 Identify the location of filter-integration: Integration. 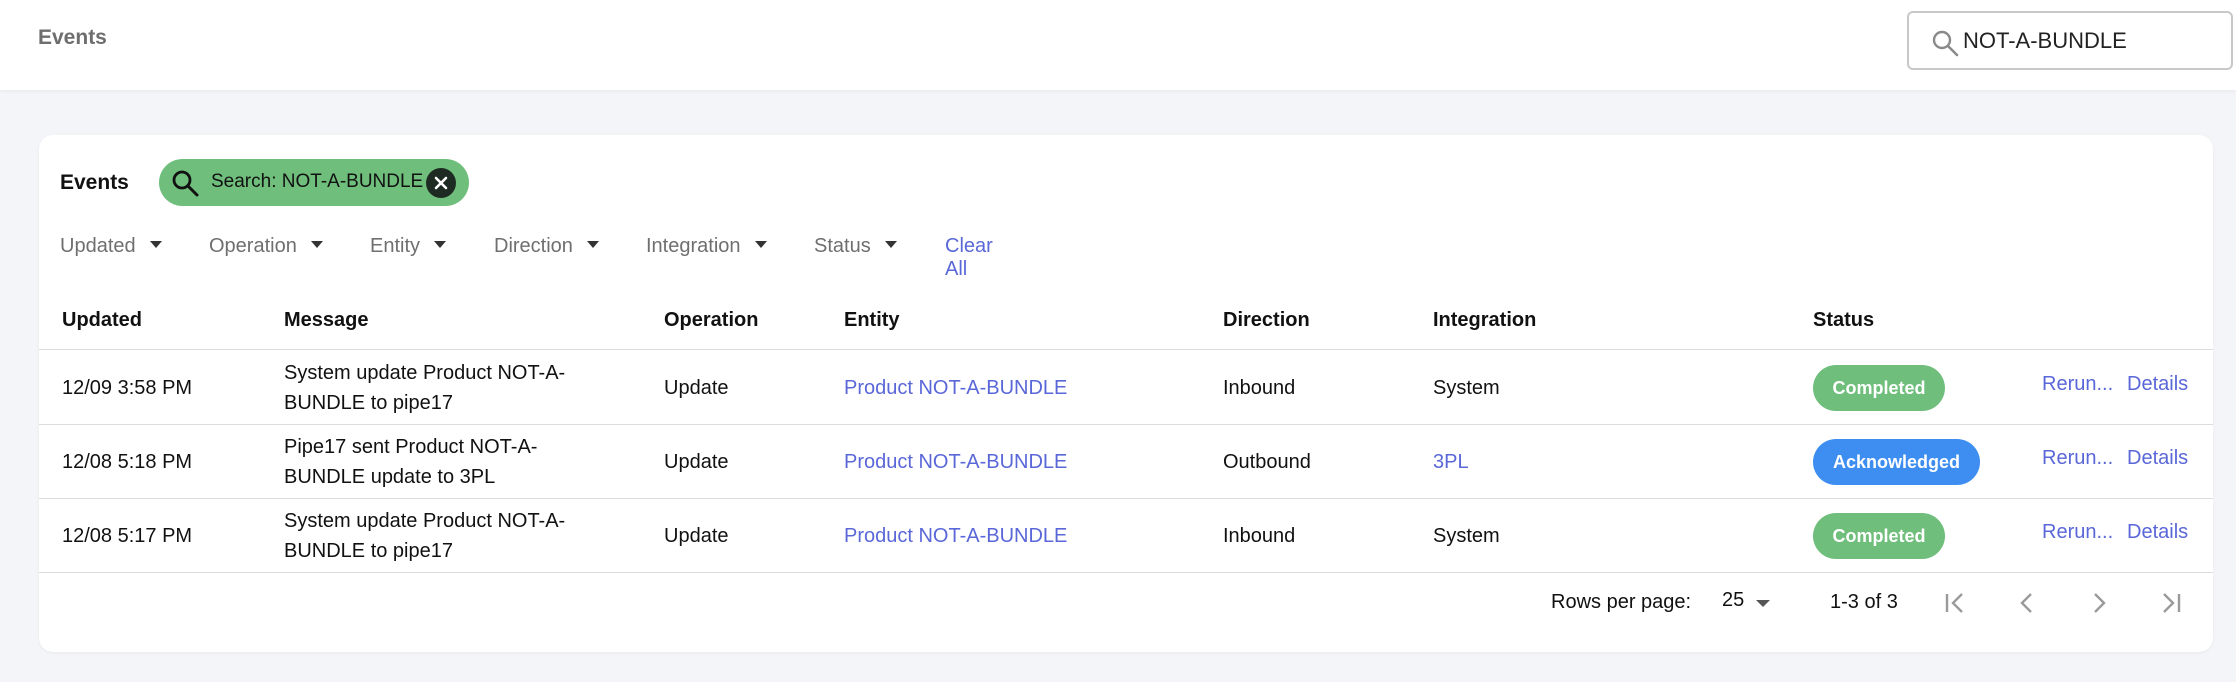
(706, 246).